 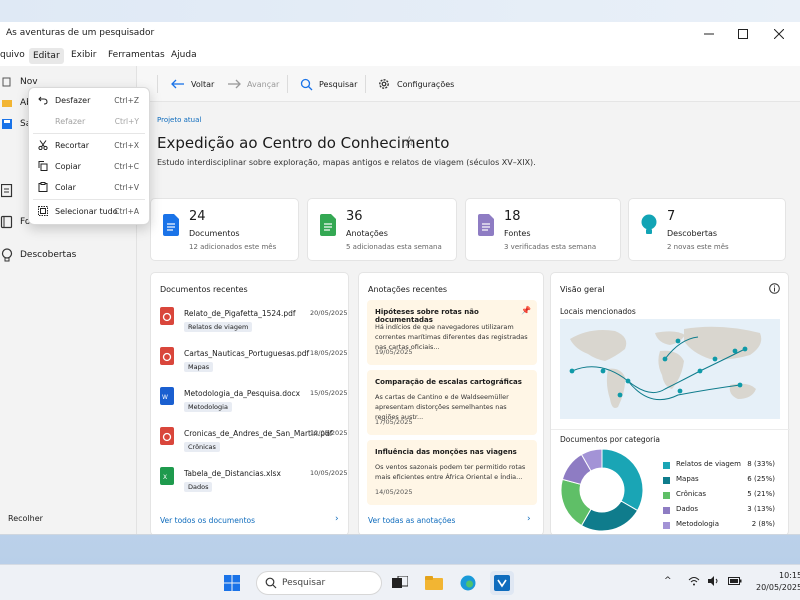 I want to click on settings-label: Configurações, so click(x=426, y=84).